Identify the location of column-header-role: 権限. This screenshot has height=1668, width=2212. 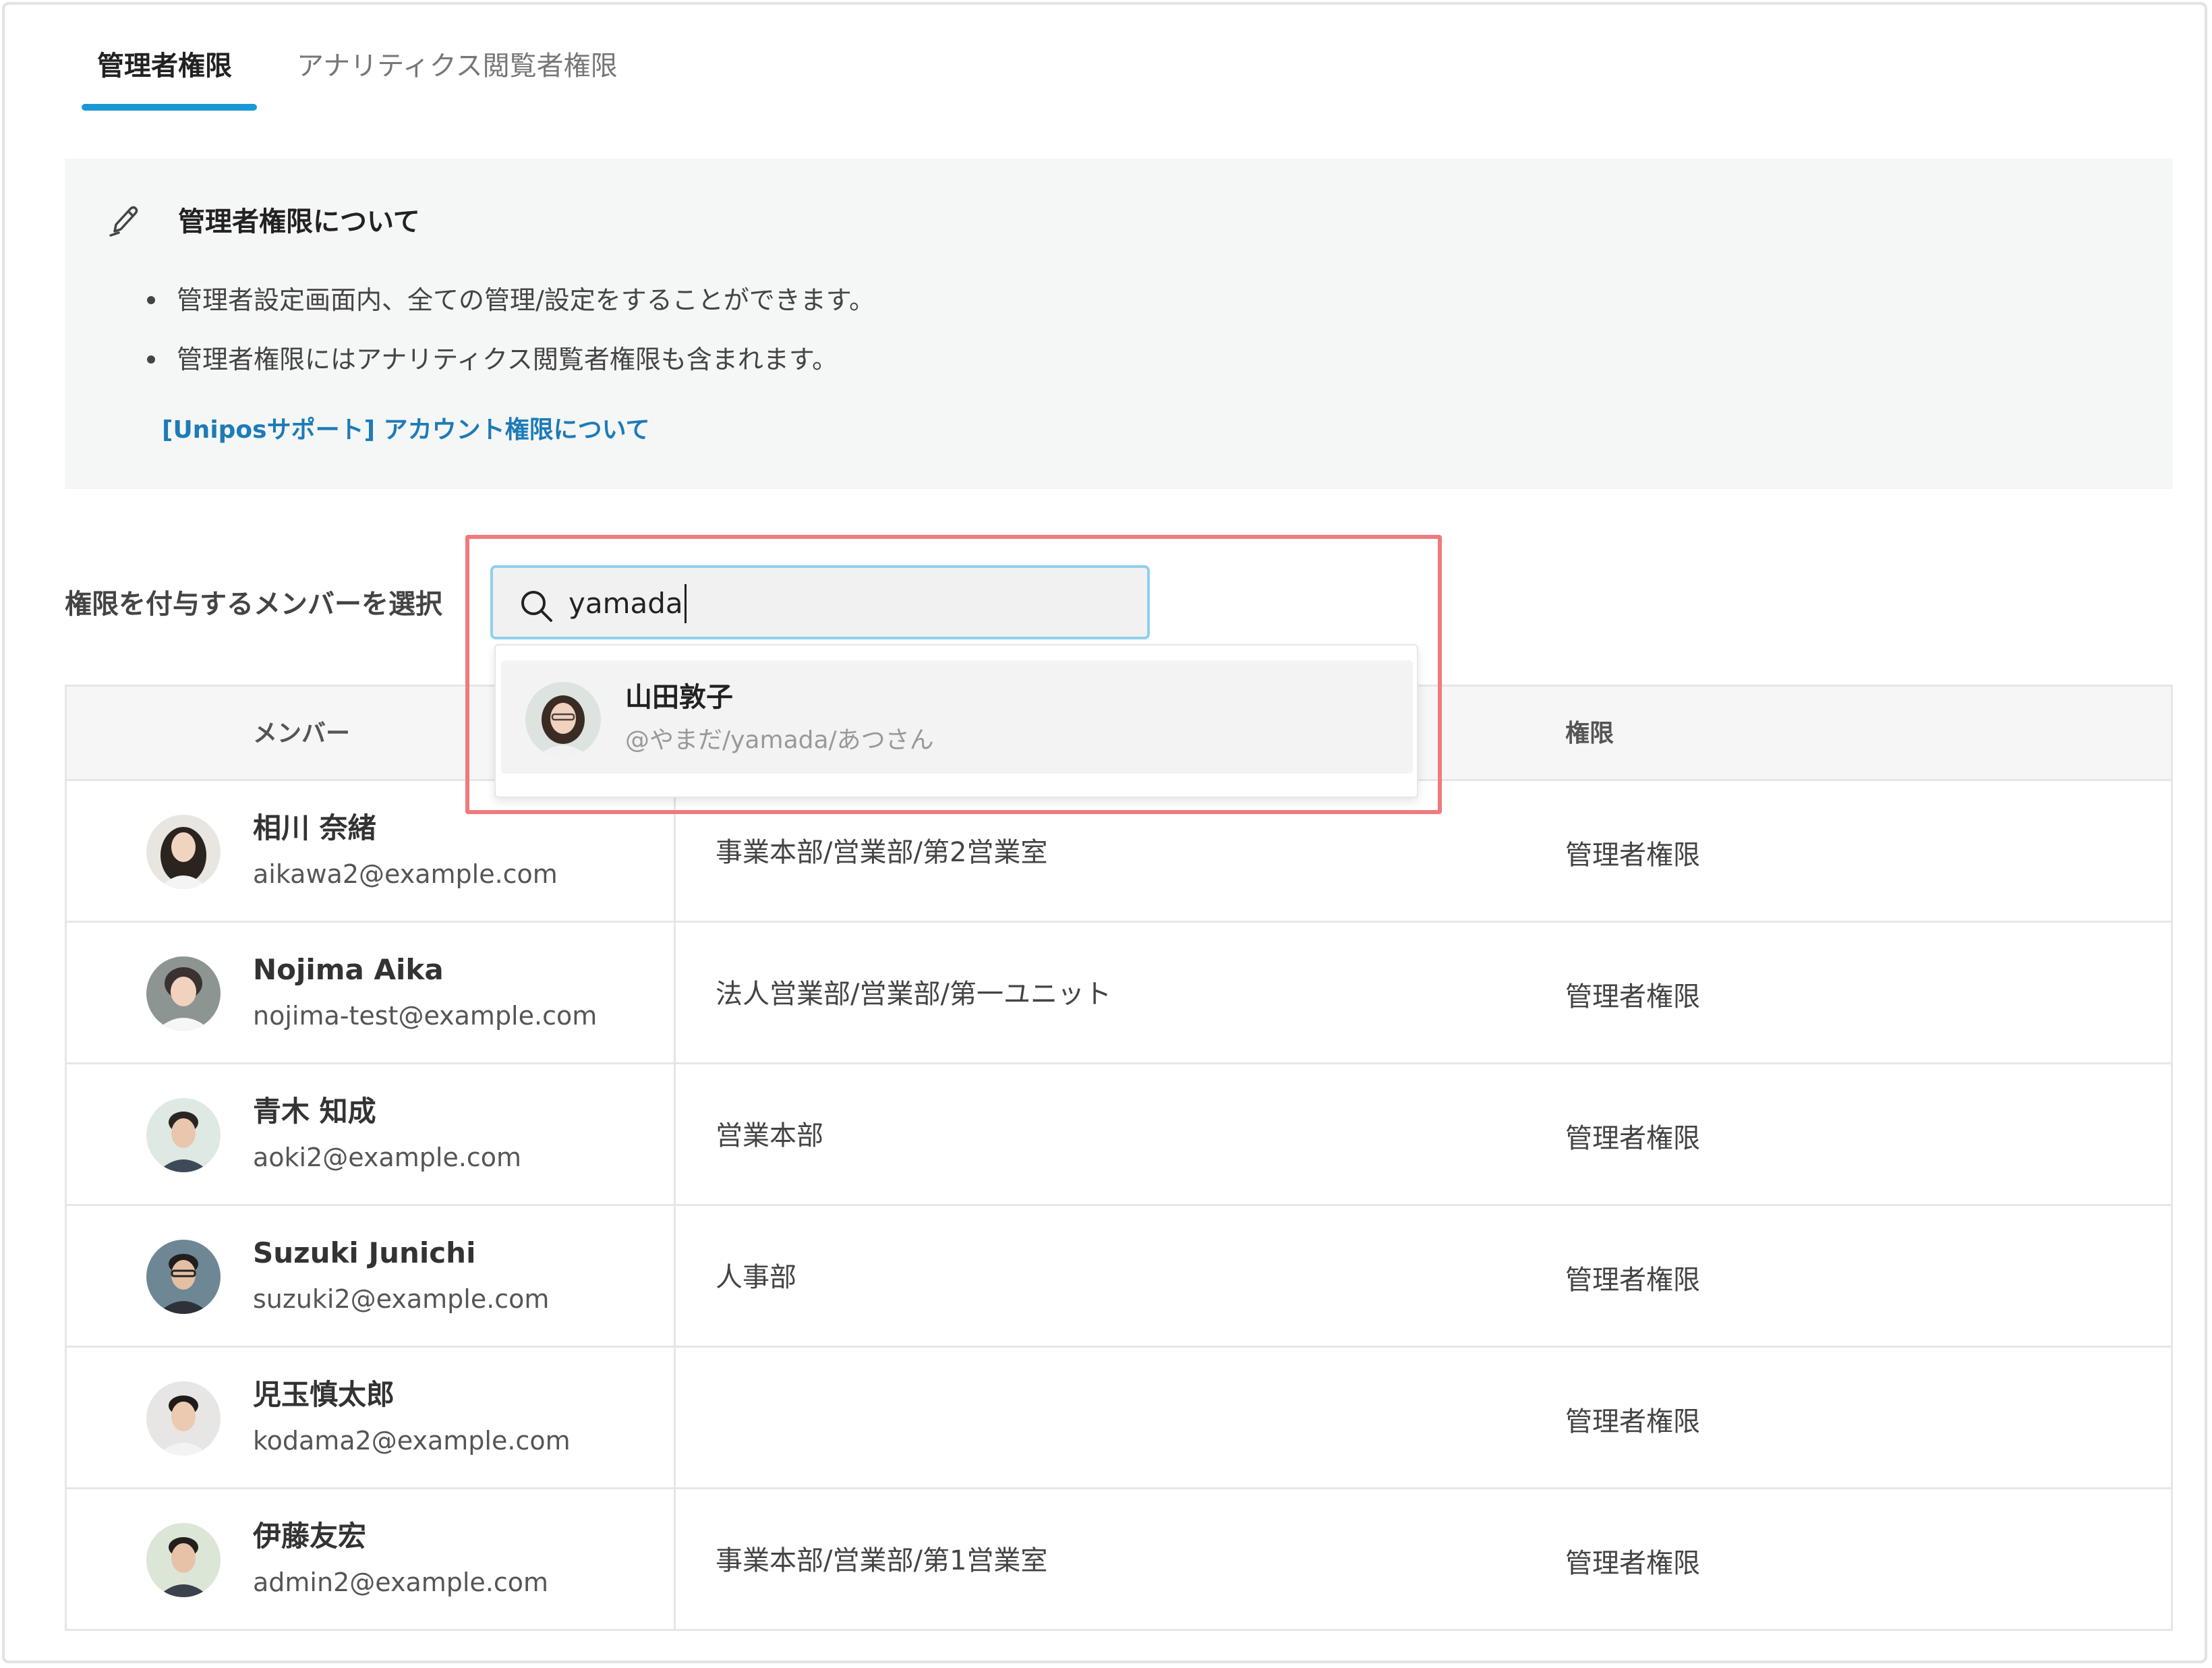
(1590, 734).